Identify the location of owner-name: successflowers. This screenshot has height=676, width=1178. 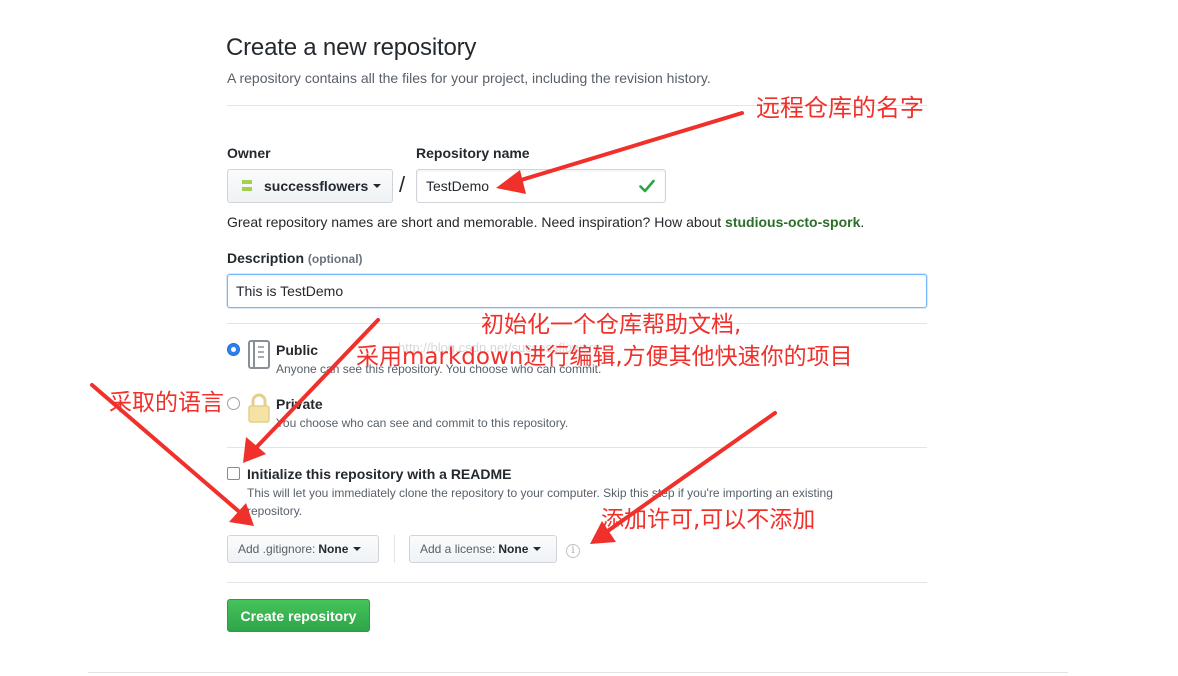
(316, 186).